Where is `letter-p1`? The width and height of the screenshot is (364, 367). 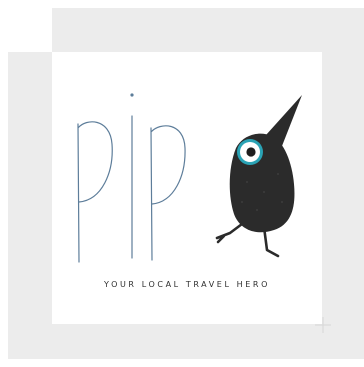 letter-p1 is located at coordinates (95, 192).